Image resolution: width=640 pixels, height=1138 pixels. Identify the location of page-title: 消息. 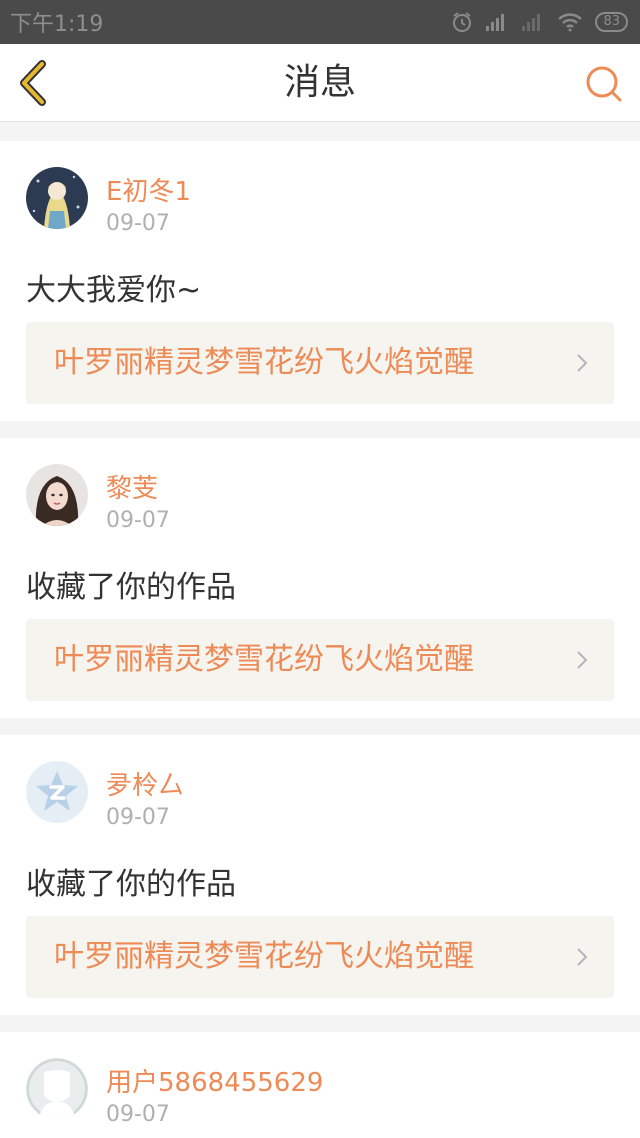
(319, 82).